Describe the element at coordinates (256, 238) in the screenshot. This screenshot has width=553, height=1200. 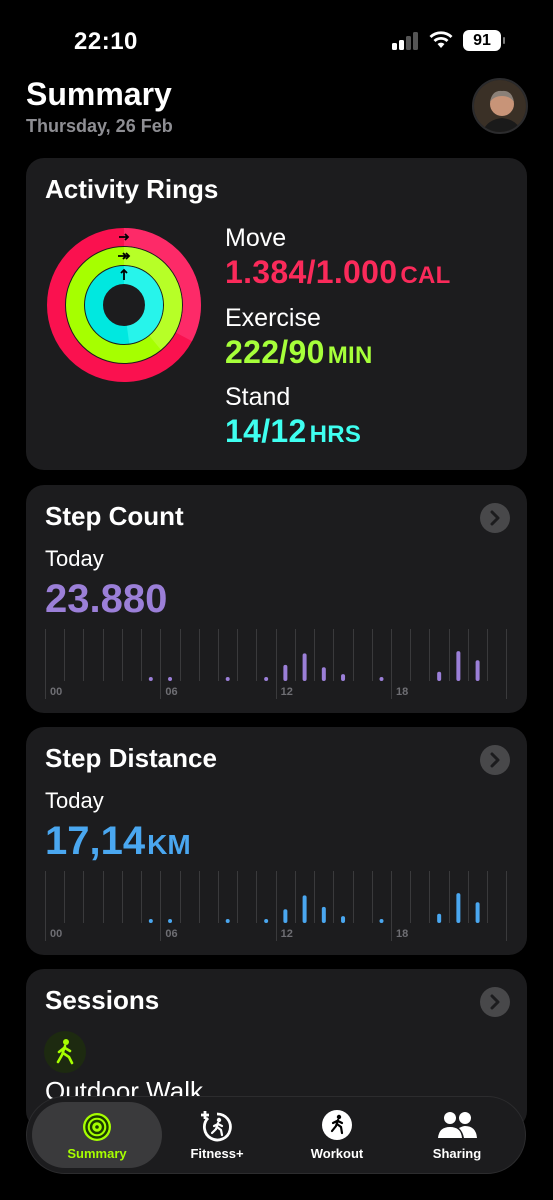
I see `move-label: Move` at that location.